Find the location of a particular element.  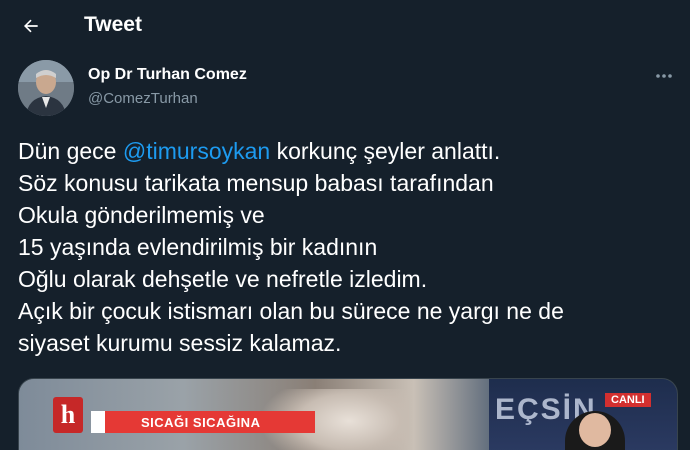

more-horizontal-icon is located at coordinates (664, 76).